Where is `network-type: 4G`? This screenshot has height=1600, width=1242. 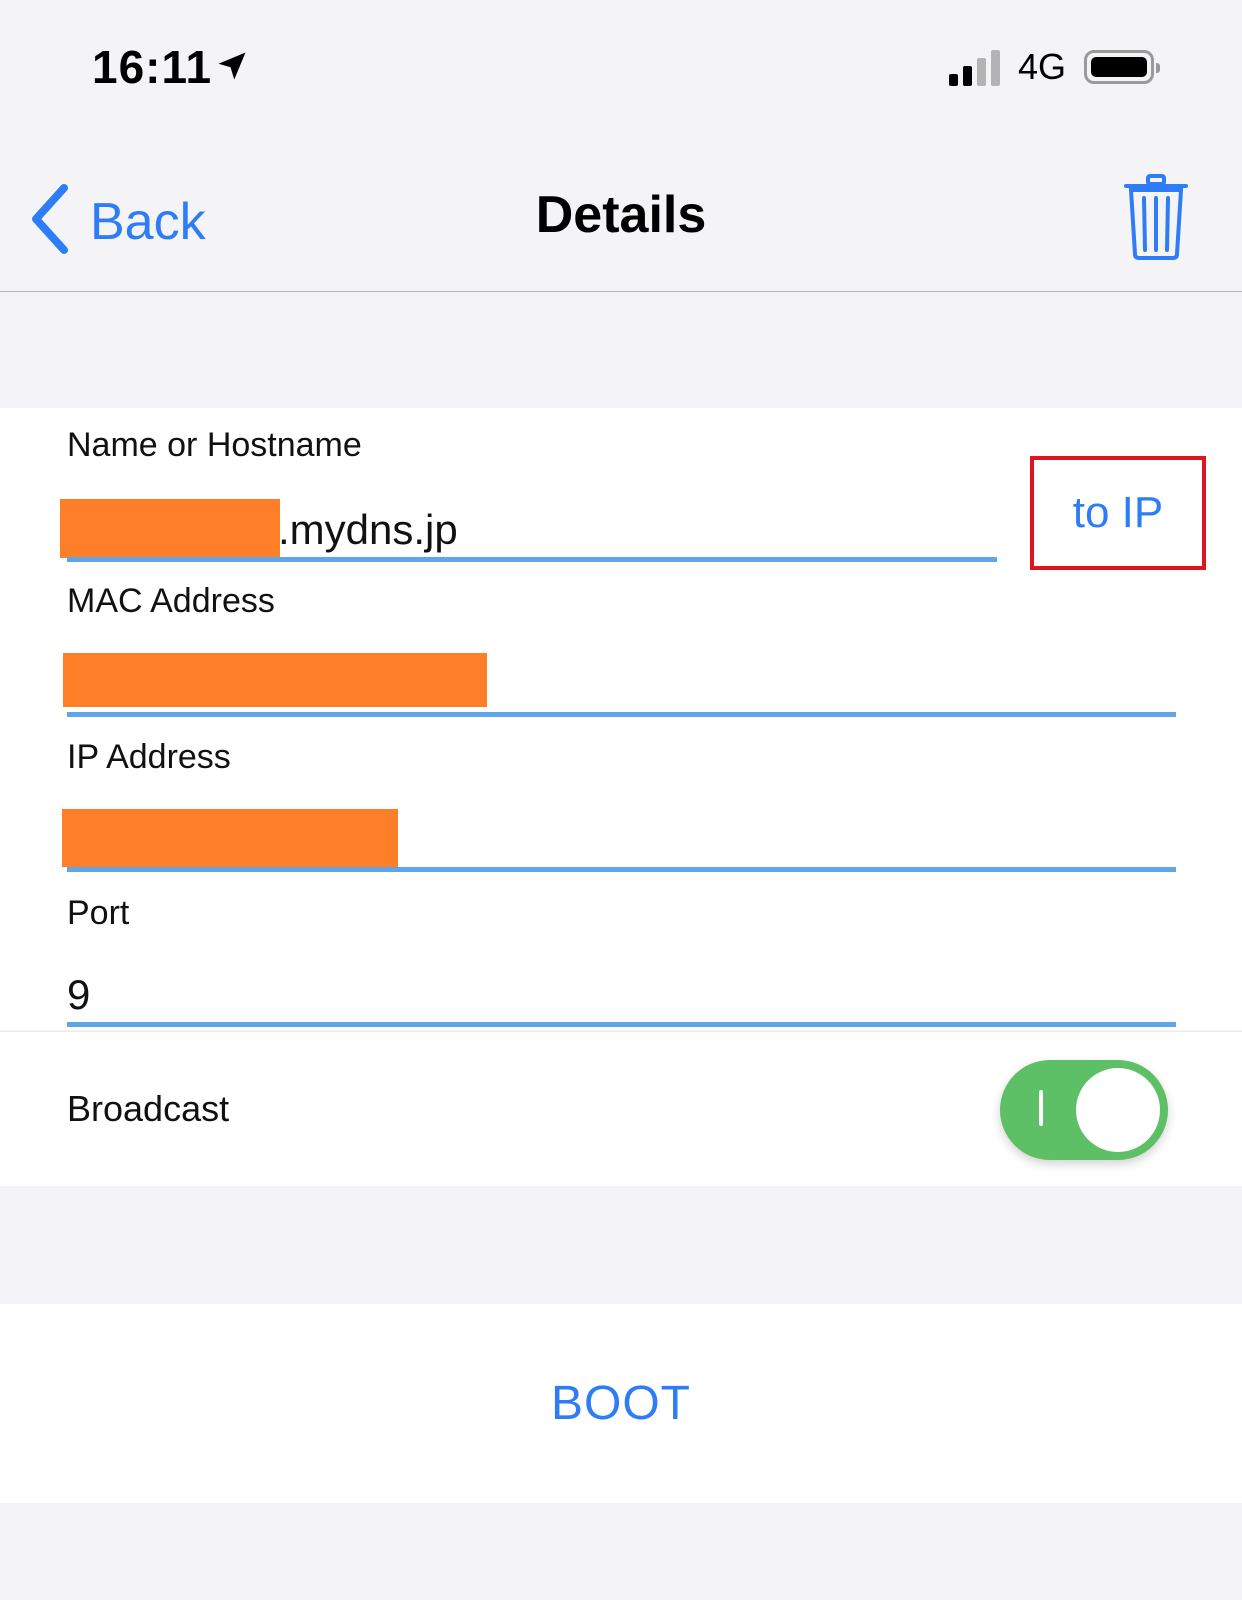 network-type: 4G is located at coordinates (1041, 66).